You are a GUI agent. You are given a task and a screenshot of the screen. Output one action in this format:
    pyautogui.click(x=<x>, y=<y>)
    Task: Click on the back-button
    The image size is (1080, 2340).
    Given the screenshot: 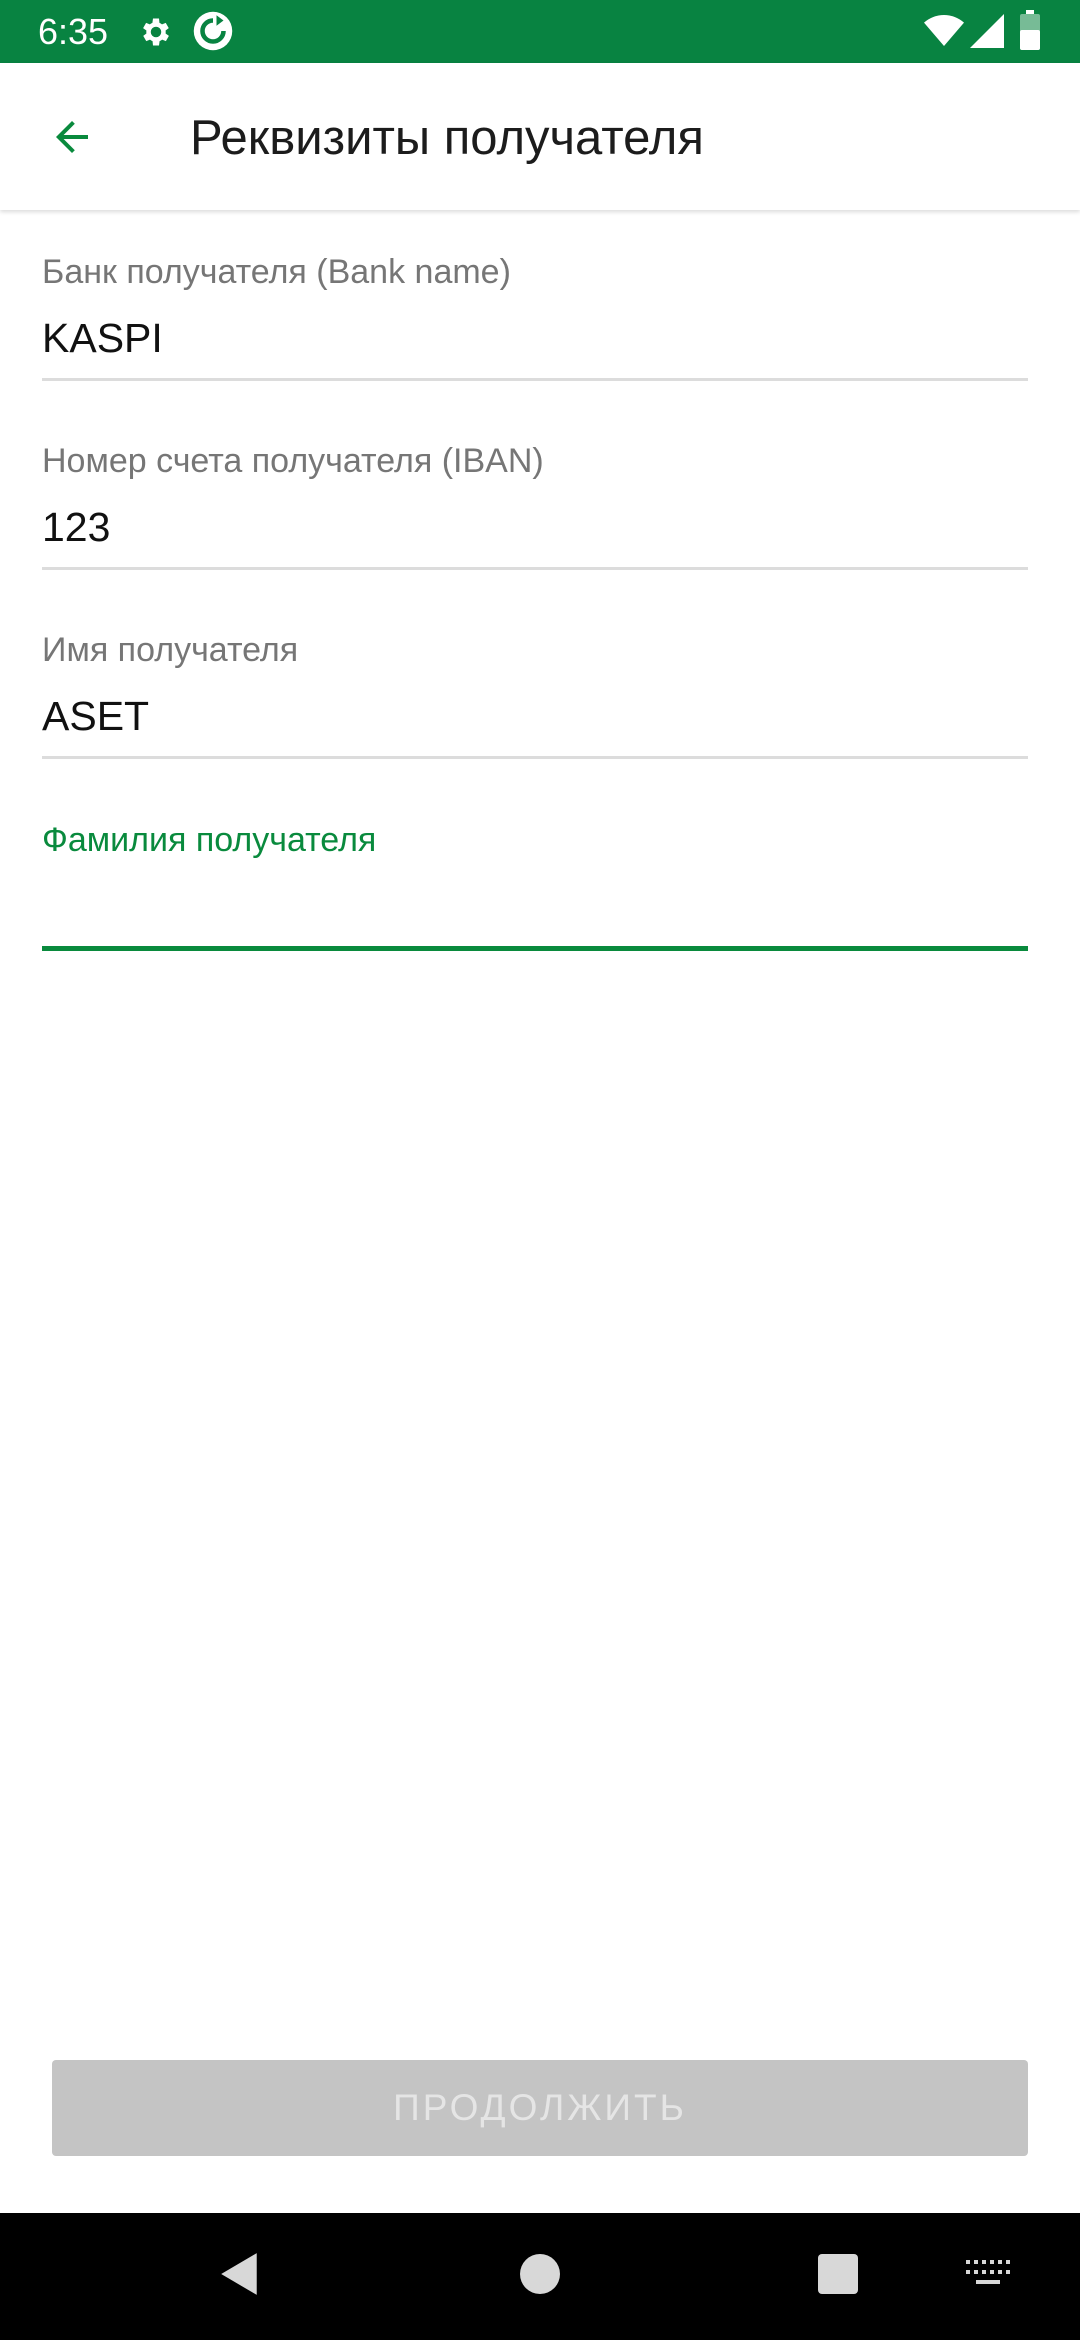 What is the action you would take?
    pyautogui.click(x=72, y=139)
    